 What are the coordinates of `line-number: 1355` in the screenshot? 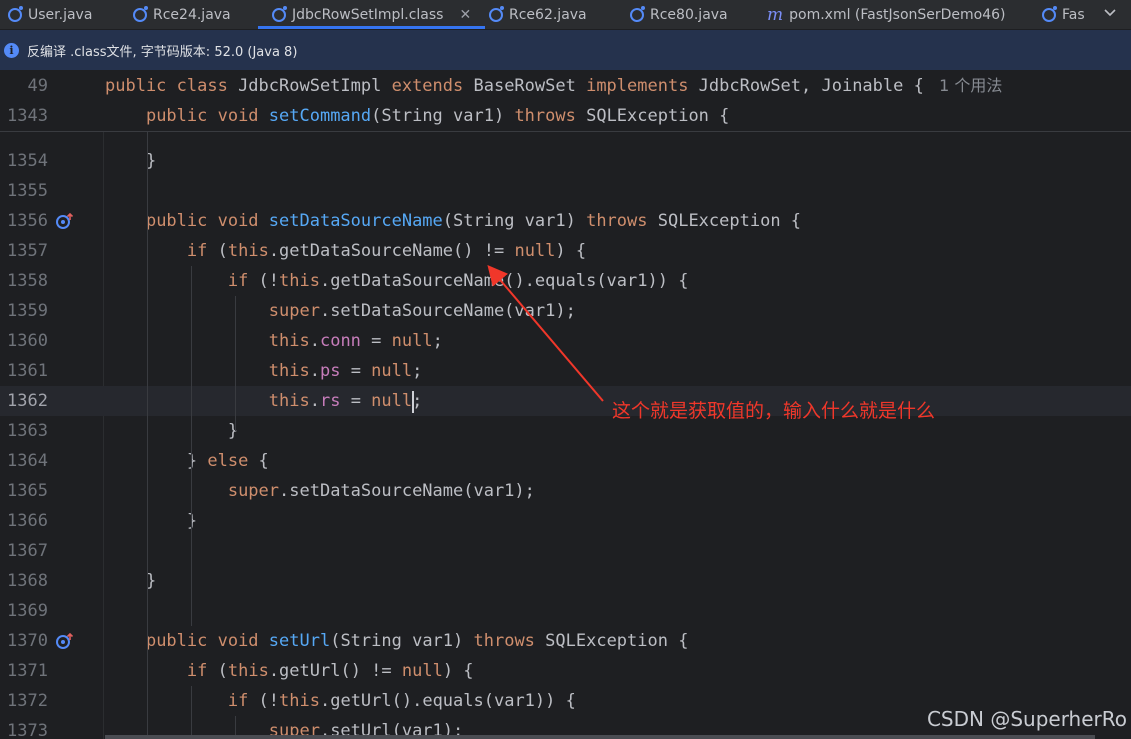 It's located at (24, 191).